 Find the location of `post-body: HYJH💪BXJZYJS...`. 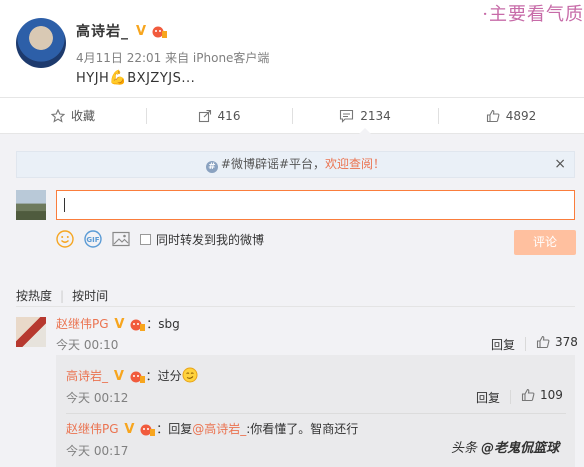

post-body: HYJH💪BXJZYJS... is located at coordinates (135, 78).